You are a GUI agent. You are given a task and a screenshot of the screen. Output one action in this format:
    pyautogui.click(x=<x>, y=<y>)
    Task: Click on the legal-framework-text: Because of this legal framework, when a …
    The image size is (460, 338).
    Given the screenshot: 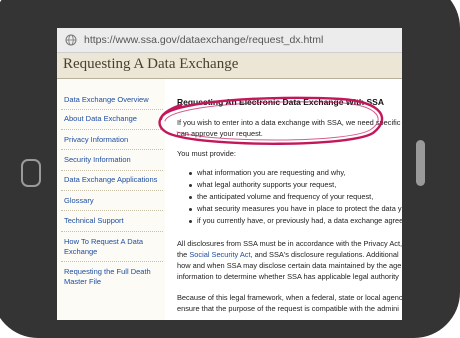 What is the action you would take?
    pyautogui.click(x=289, y=297)
    